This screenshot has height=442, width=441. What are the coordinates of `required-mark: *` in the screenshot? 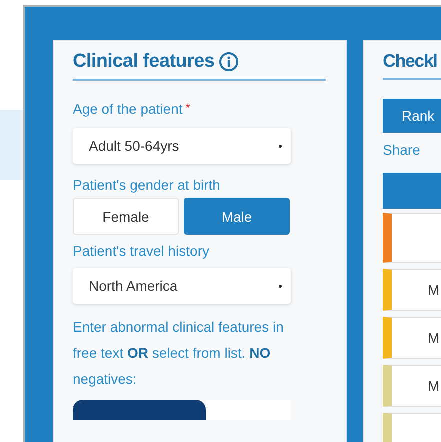 It's located at (188, 108).